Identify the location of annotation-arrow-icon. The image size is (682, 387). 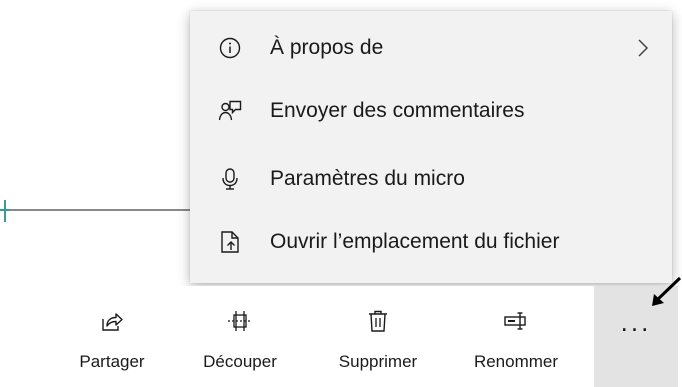
(667, 291).